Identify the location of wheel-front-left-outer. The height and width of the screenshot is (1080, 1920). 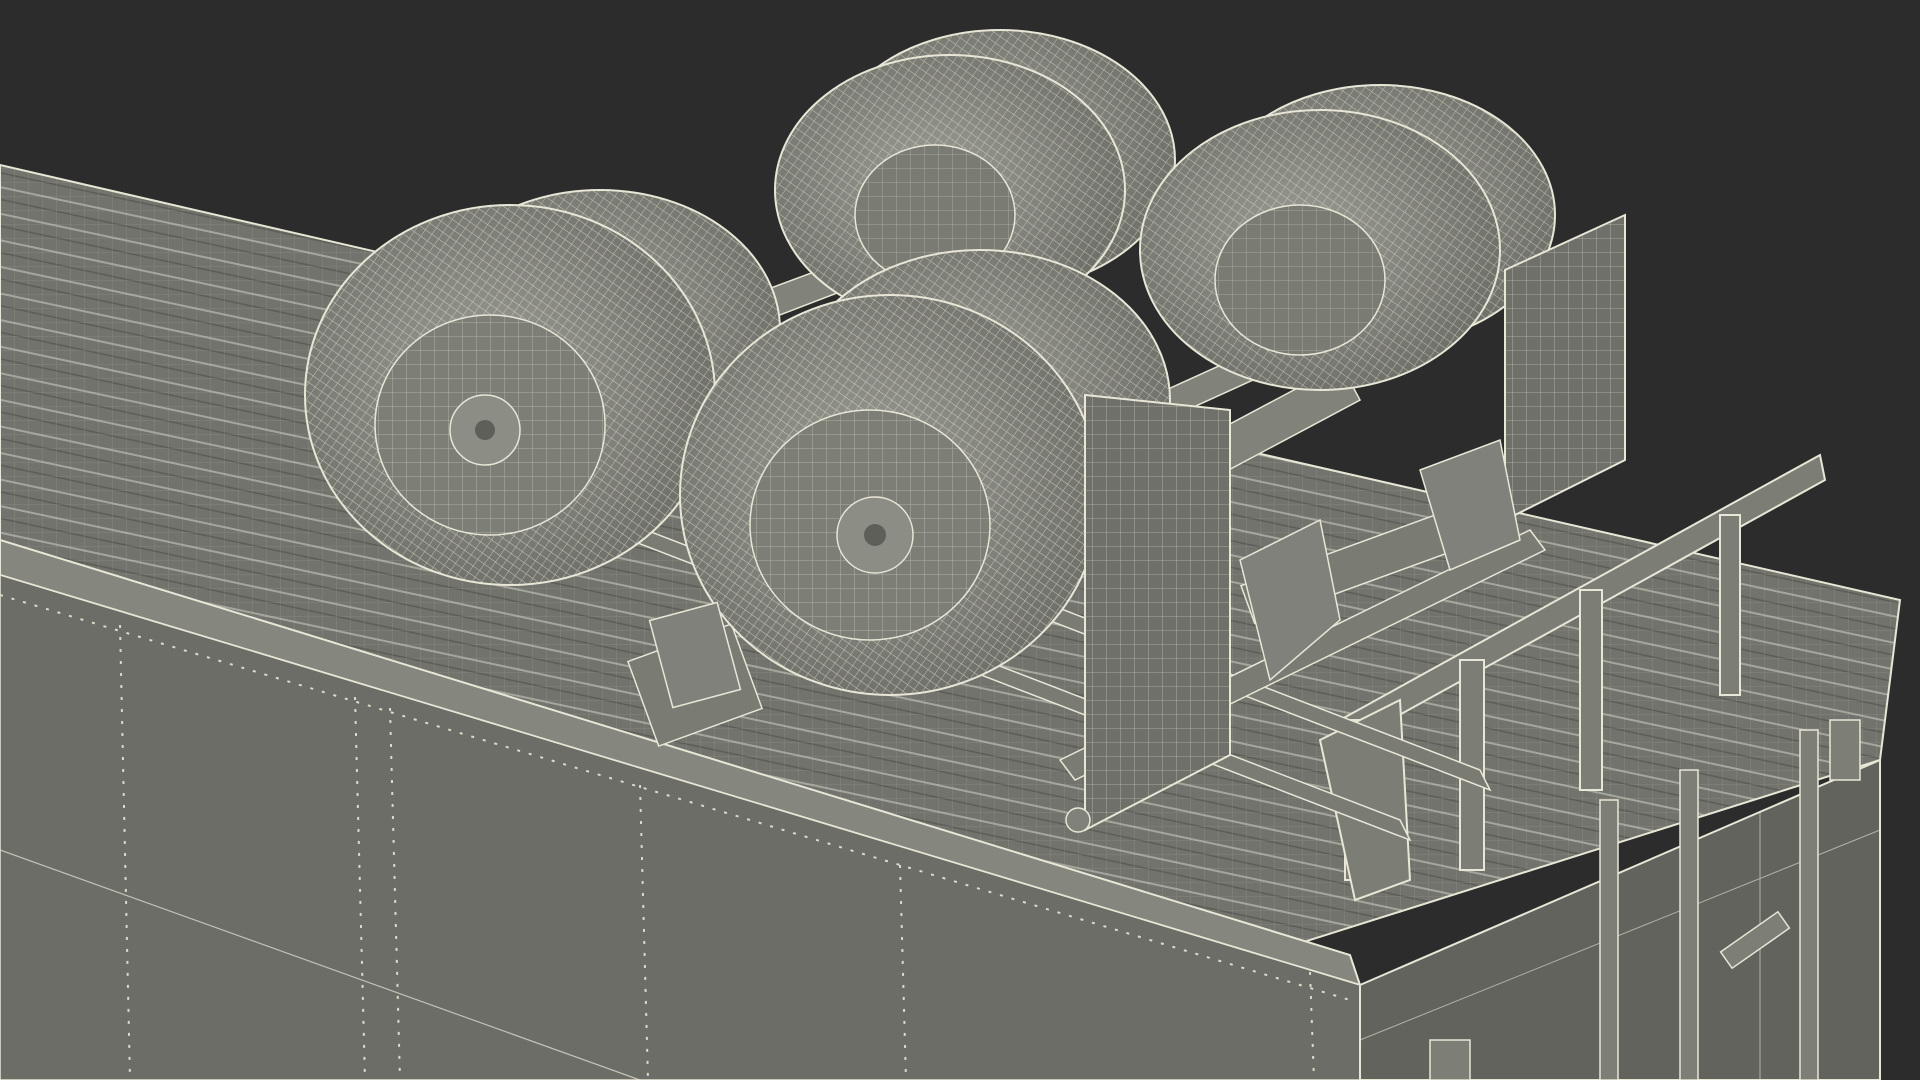
(510, 395).